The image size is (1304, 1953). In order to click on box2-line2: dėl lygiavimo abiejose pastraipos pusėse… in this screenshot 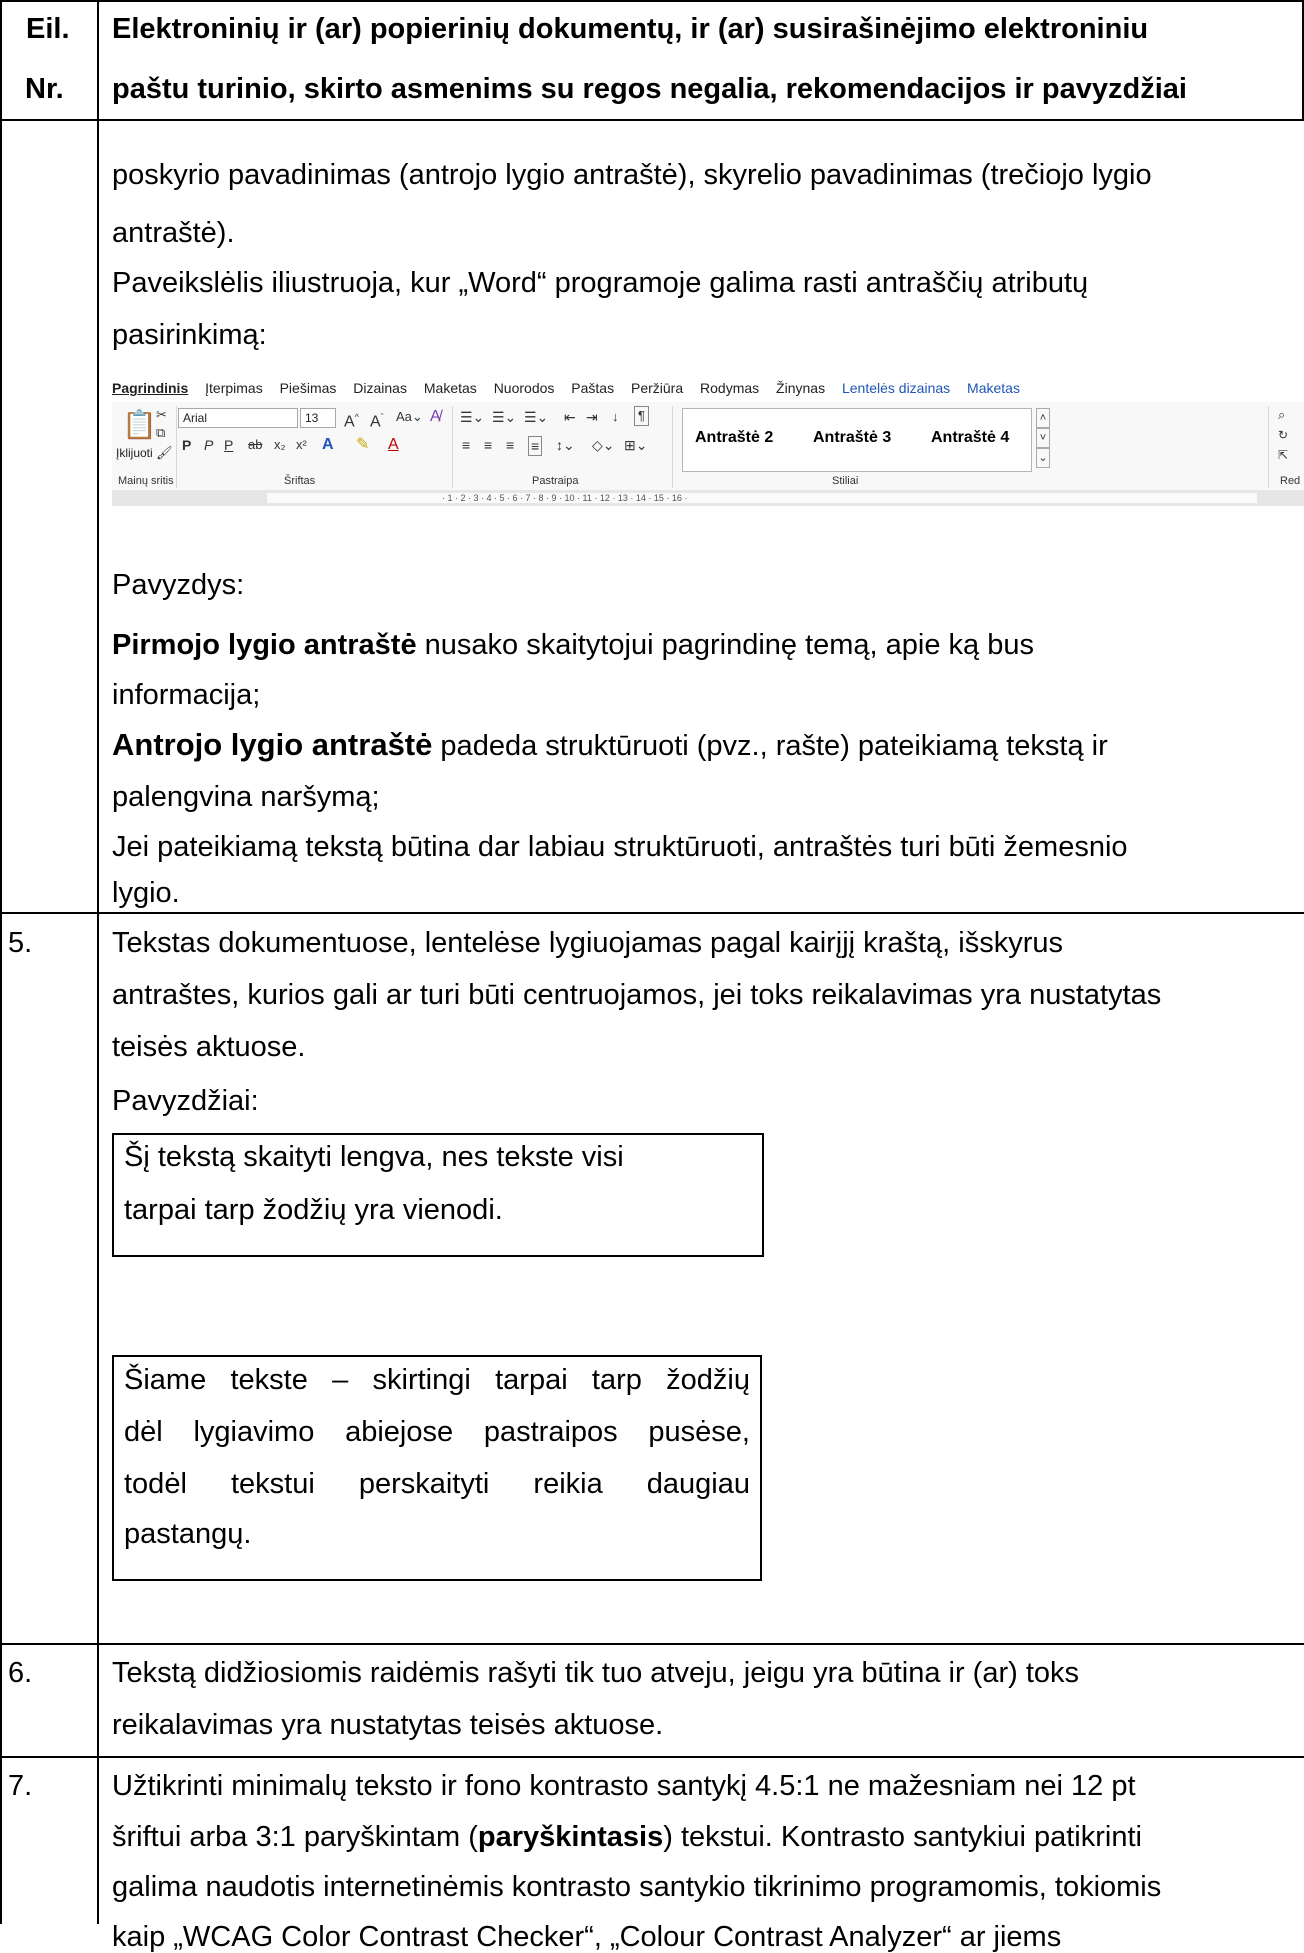, I will do `click(437, 1432)`.